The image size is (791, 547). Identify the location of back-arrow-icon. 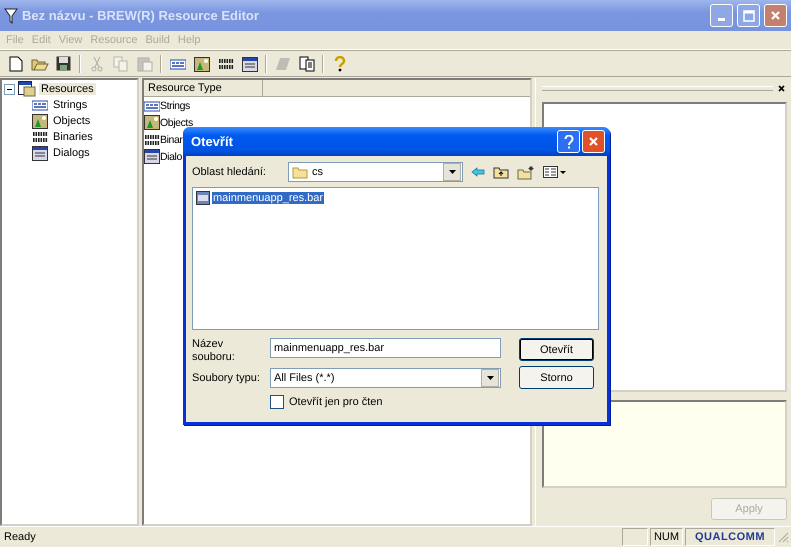
(478, 172).